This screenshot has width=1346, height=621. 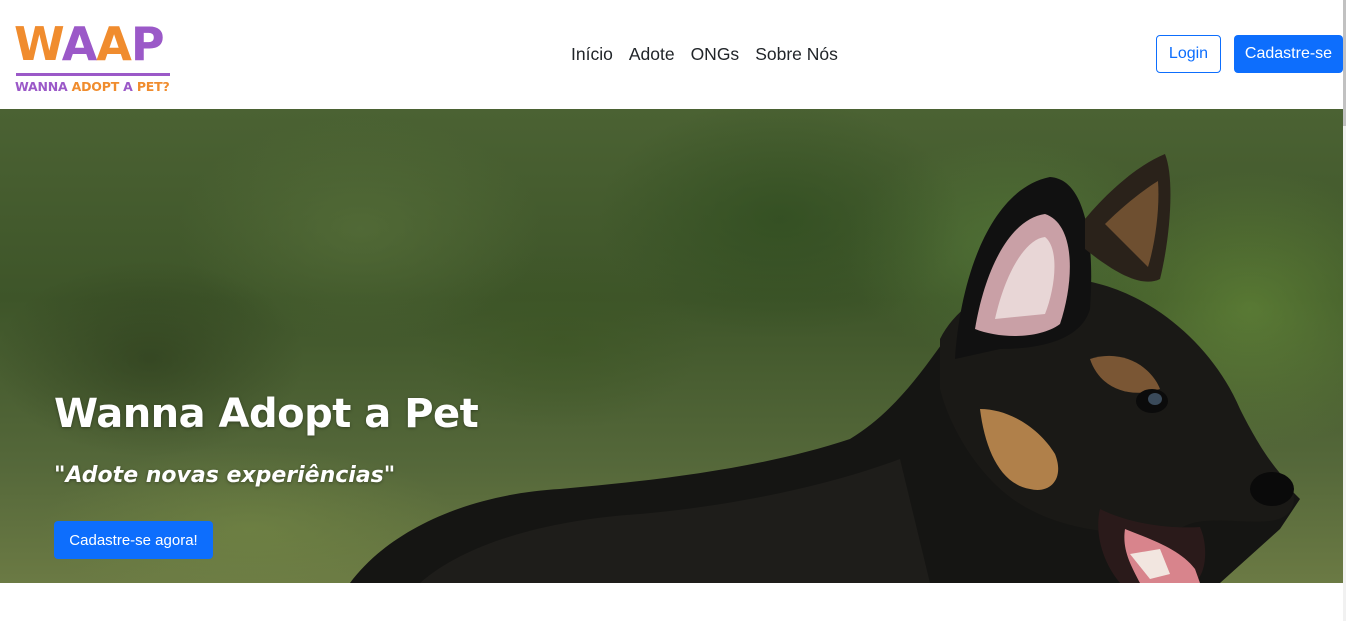 What do you see at coordinates (133, 540) in the screenshot?
I see `hero-signup-button: Cadastre-se agora!` at bounding box center [133, 540].